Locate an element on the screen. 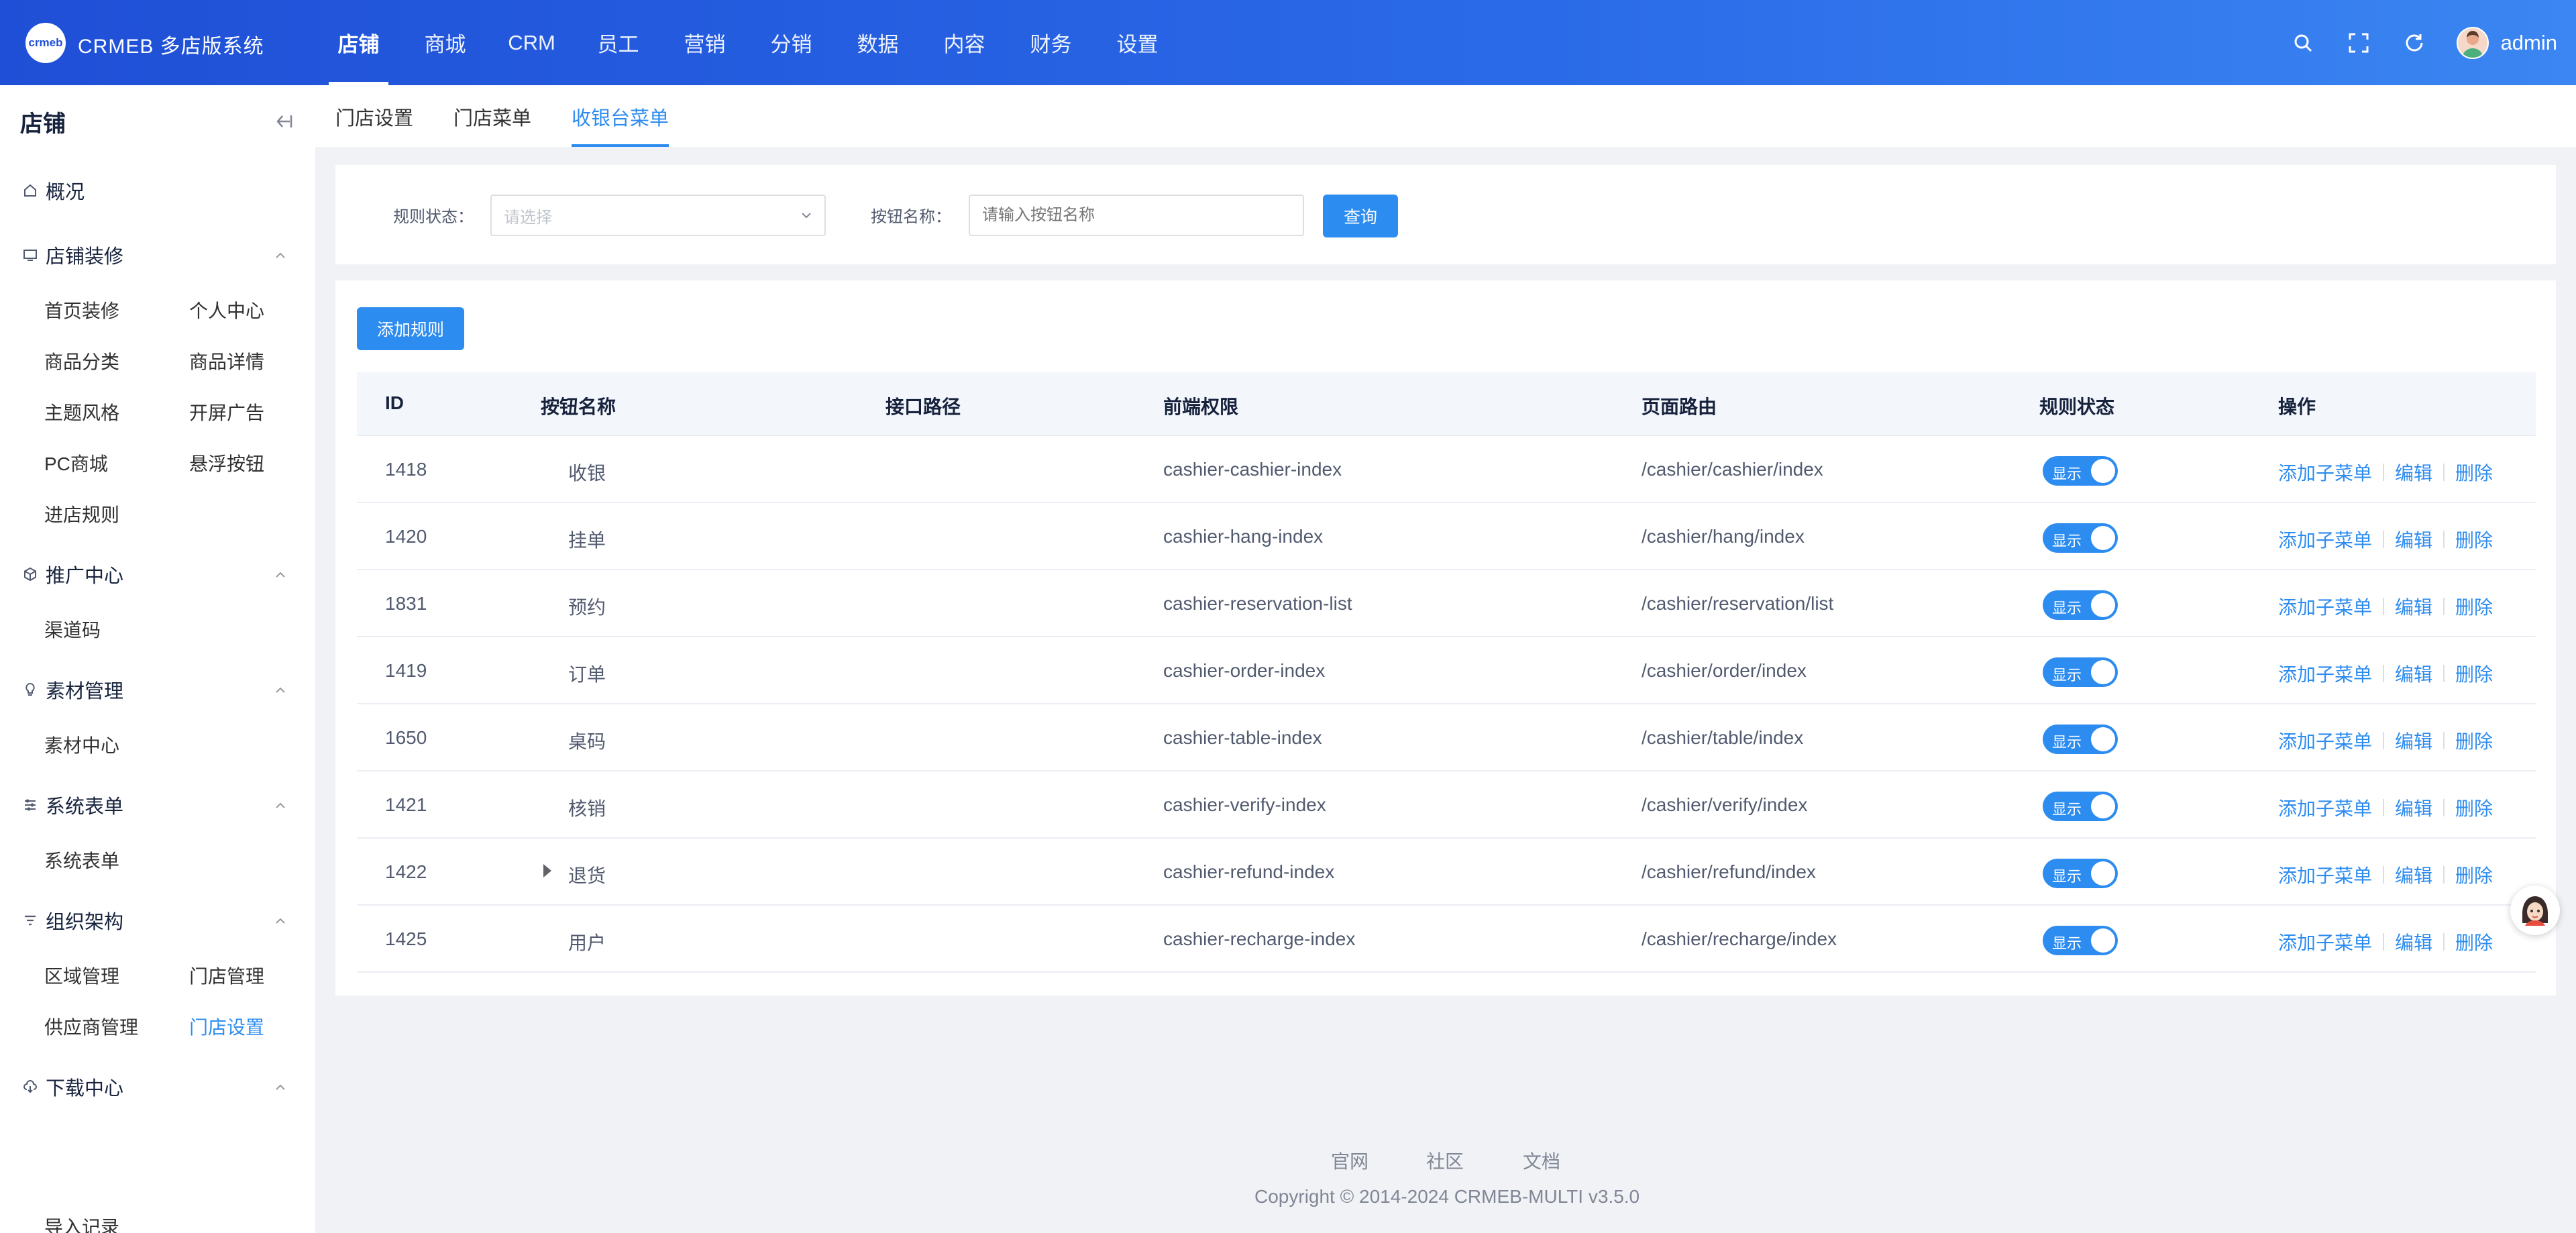 Image resolution: width=2576 pixels, height=1233 pixels. username: admin is located at coordinates (2529, 43).